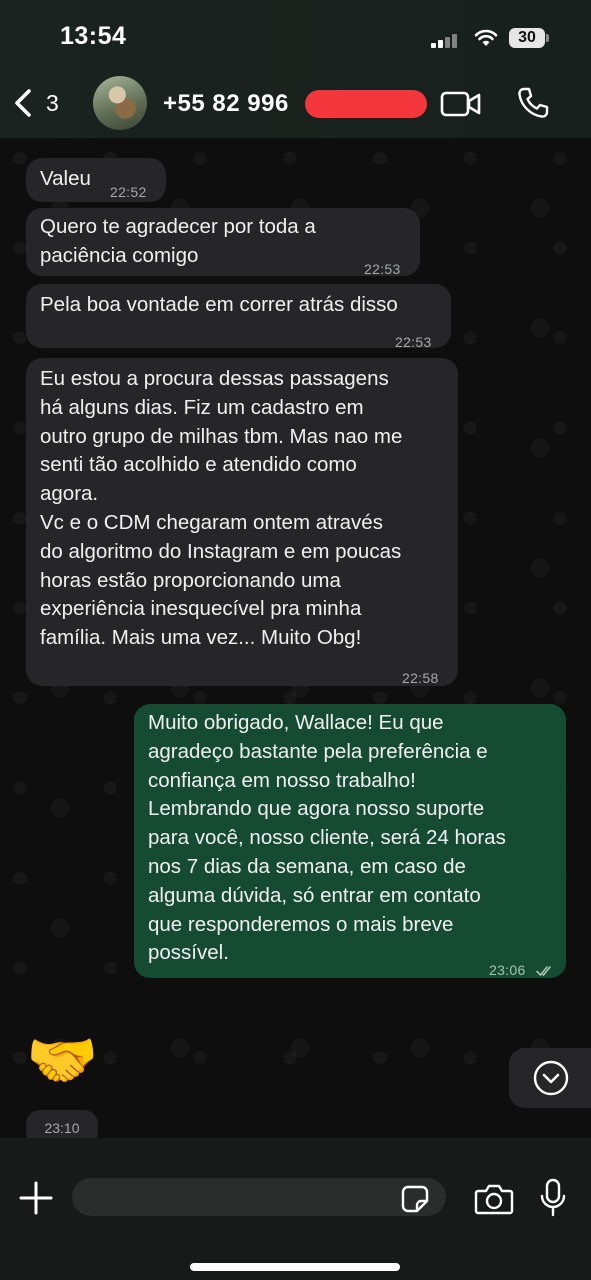 The height and width of the screenshot is (1280, 591). What do you see at coordinates (366, 104) in the screenshot?
I see `redaction-mark` at bounding box center [366, 104].